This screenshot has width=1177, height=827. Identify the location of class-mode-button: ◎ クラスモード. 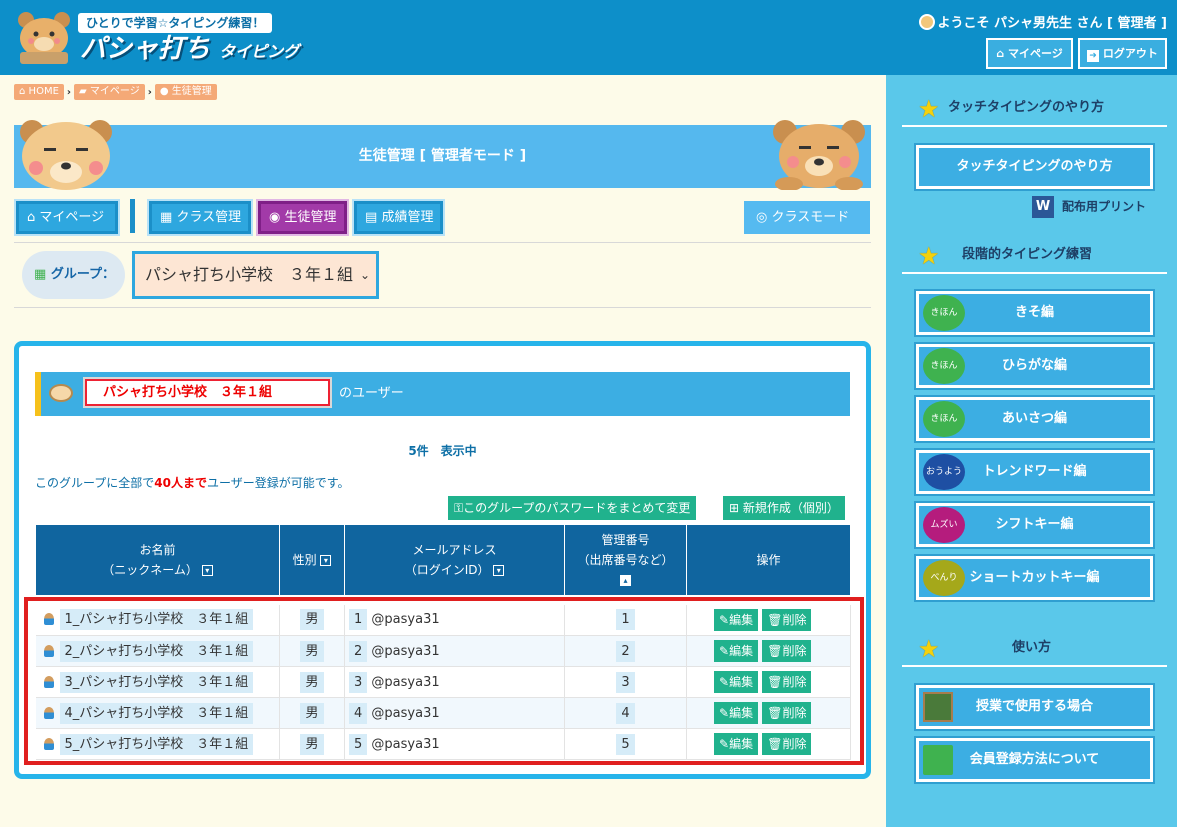
(807, 217).